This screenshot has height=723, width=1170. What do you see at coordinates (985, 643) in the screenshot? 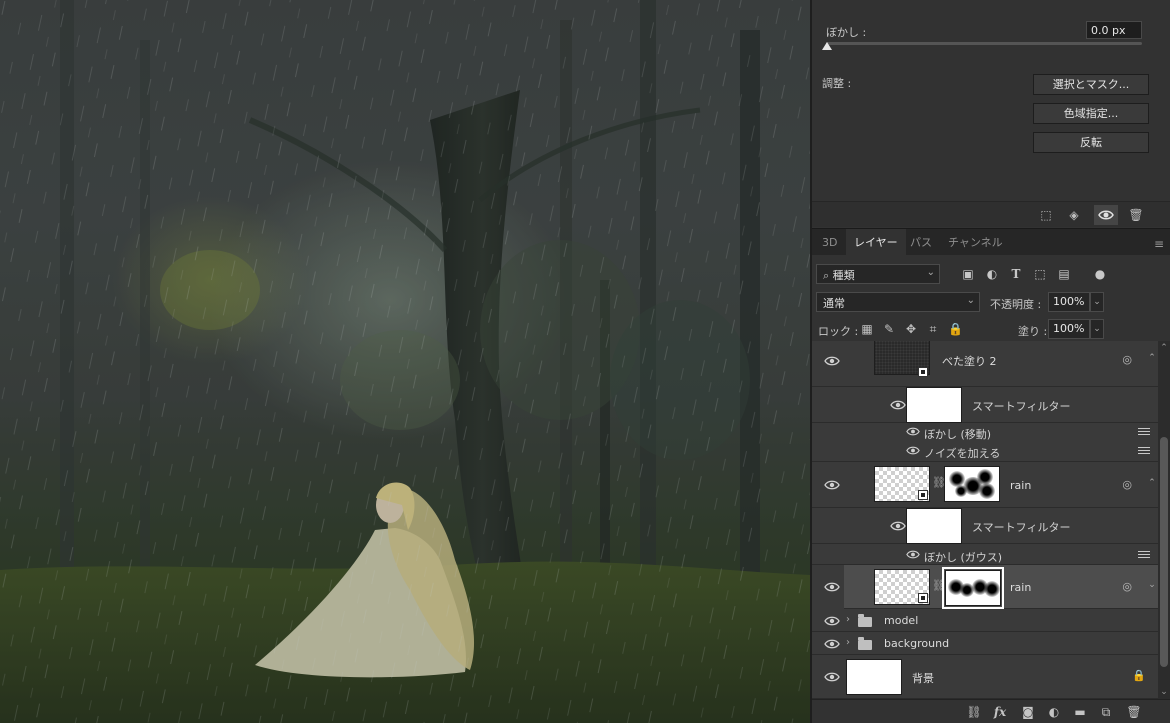
I see `group-background: › background` at bounding box center [985, 643].